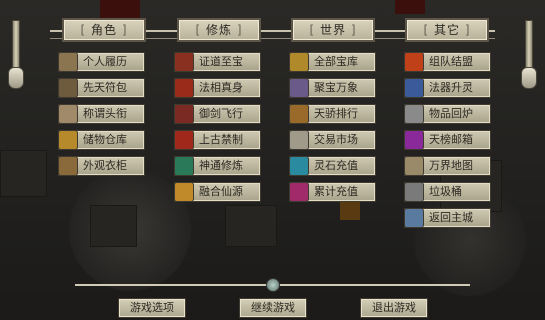 The width and height of the screenshot is (545, 320). Describe the element at coordinates (184, 192) in the screenshot. I see `immortal-source-icon` at that location.